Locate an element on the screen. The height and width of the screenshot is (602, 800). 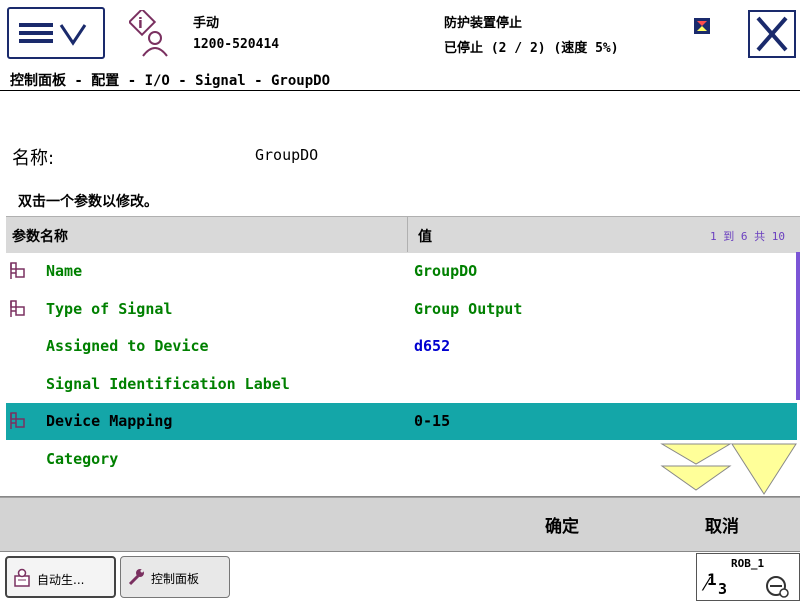
system-id-text: 1200-520414 is located at coordinates (236, 44).